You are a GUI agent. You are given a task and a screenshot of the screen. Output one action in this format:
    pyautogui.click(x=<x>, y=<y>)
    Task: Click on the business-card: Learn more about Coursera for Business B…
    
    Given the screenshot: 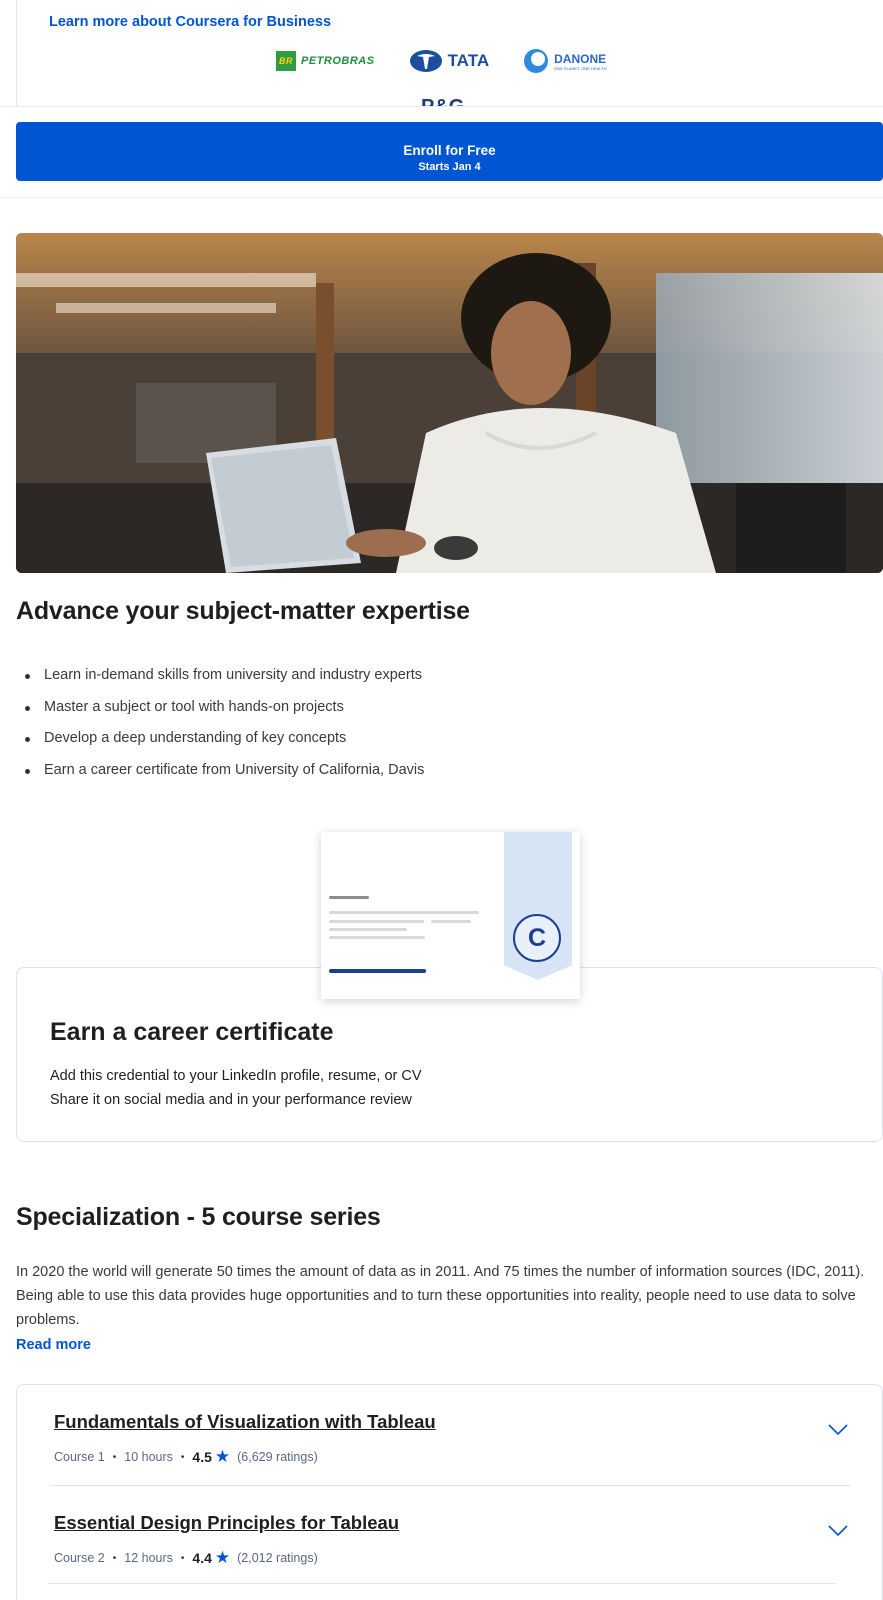 What is the action you would take?
    pyautogui.click(x=449, y=54)
    